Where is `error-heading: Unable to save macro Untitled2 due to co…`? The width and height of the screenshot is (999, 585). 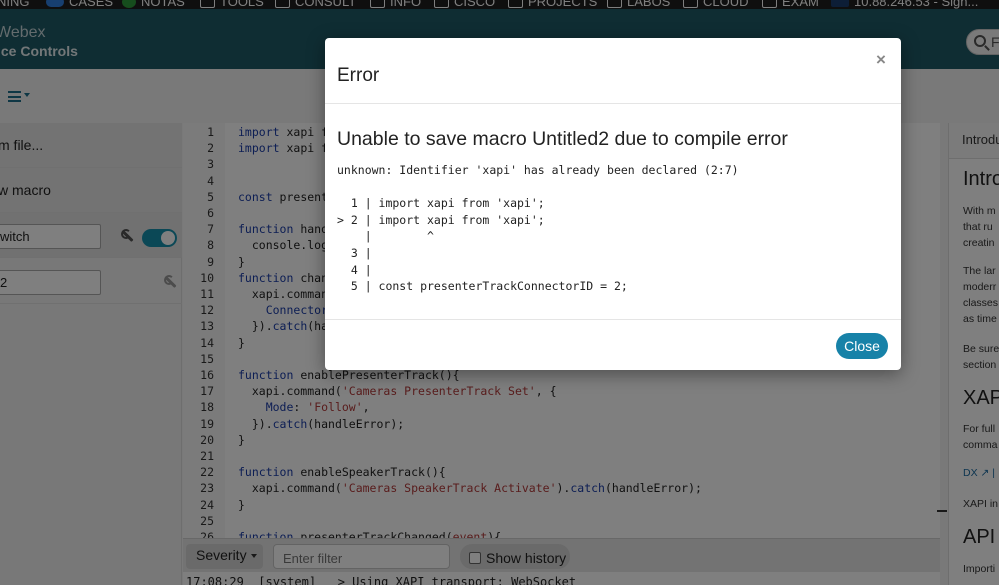 error-heading: Unable to save macro Untitled2 due to co… is located at coordinates (562, 139).